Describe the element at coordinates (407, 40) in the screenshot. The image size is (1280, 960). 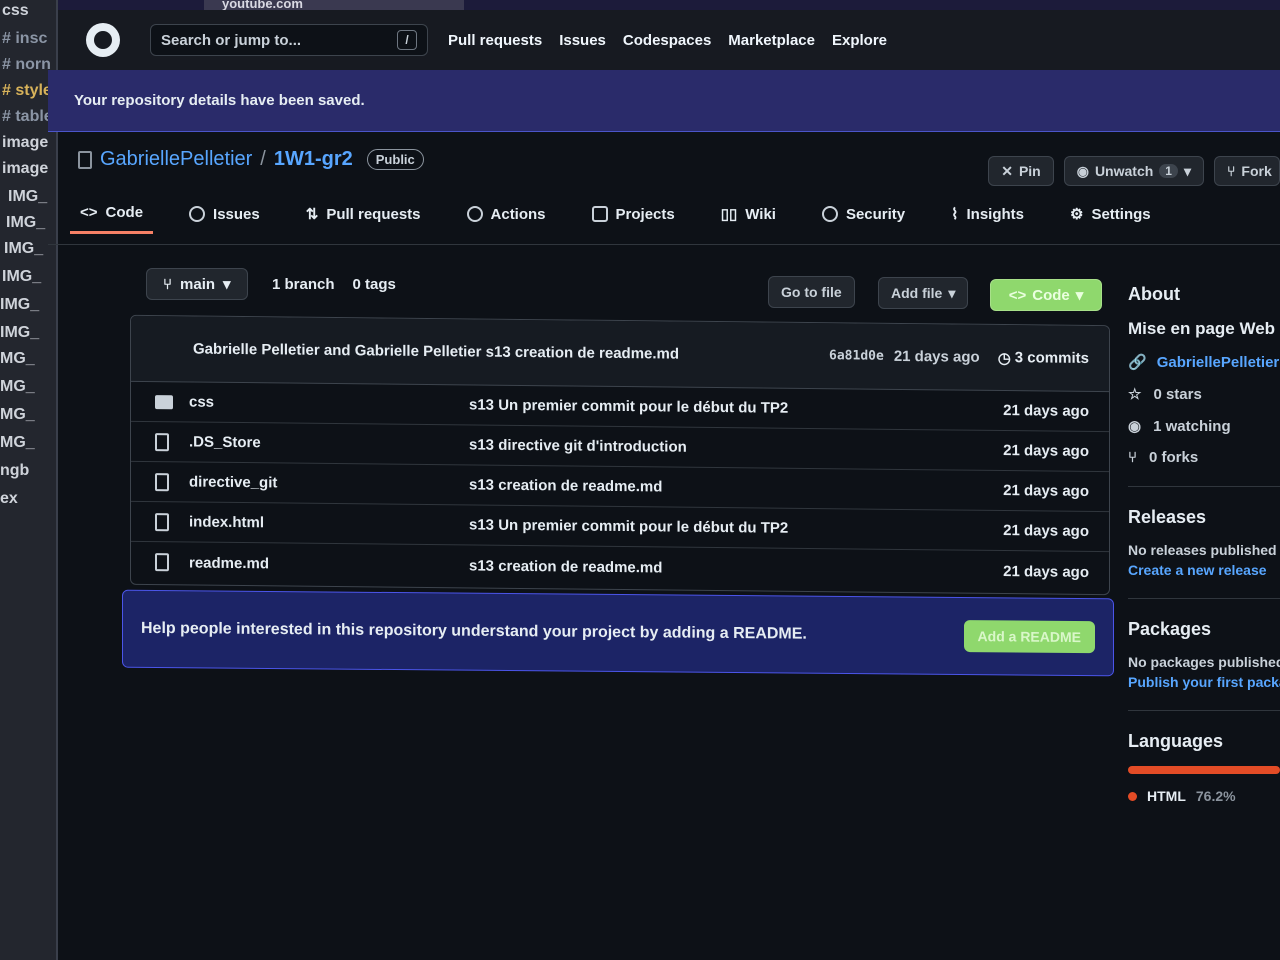
I see `slash-shortcut-icon: /` at that location.